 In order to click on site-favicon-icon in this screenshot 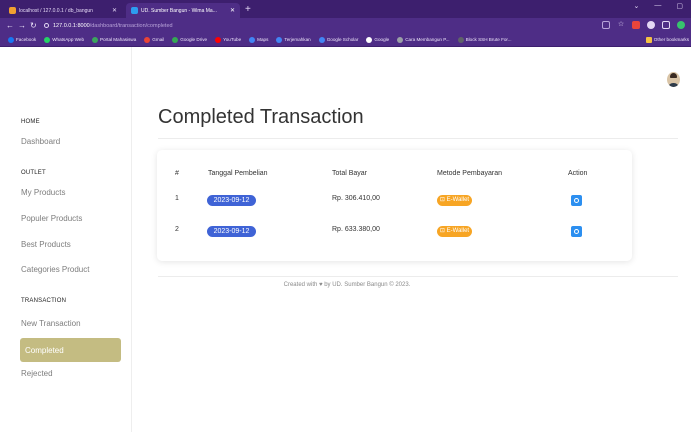, I will do `click(134, 10)`.